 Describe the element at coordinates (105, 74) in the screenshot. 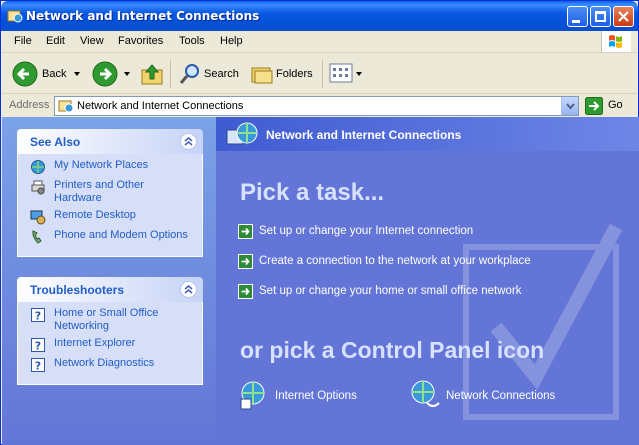

I see `forward-arrow-icon` at that location.